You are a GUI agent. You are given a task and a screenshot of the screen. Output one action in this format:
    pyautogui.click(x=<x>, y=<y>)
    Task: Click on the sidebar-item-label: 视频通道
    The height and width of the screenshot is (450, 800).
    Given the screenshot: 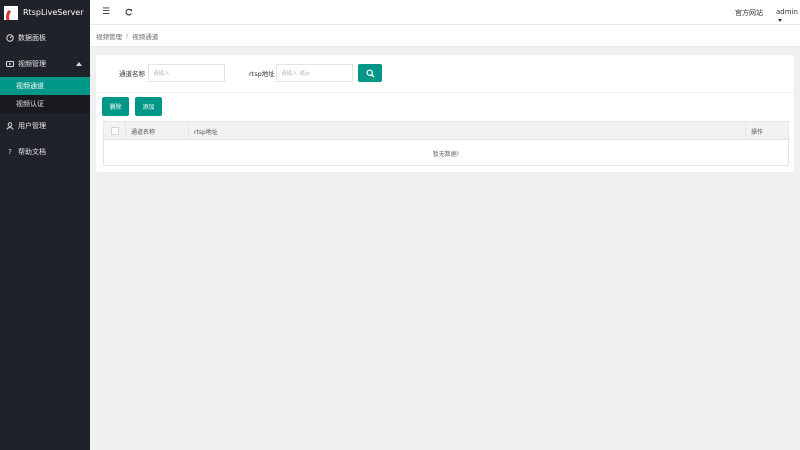 What is the action you would take?
    pyautogui.click(x=30, y=86)
    